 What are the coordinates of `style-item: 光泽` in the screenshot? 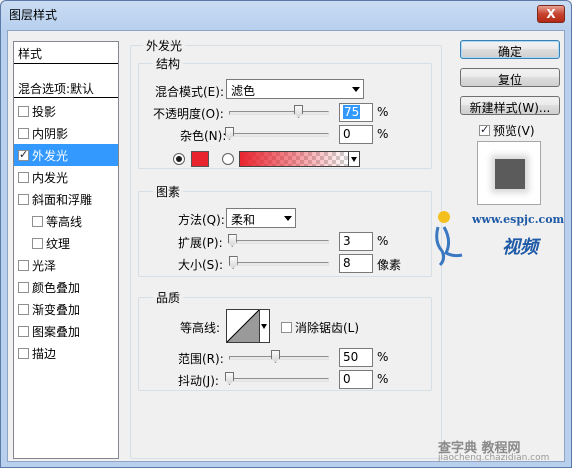 It's located at (66, 265).